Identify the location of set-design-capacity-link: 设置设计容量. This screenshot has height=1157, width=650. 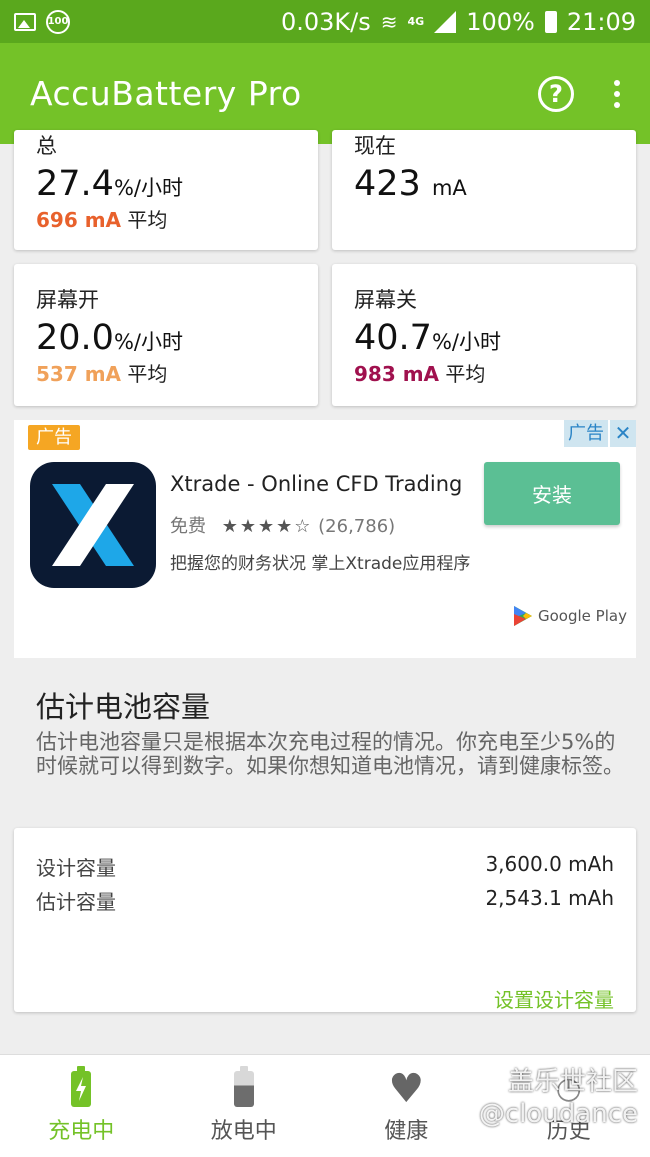
(554, 998).